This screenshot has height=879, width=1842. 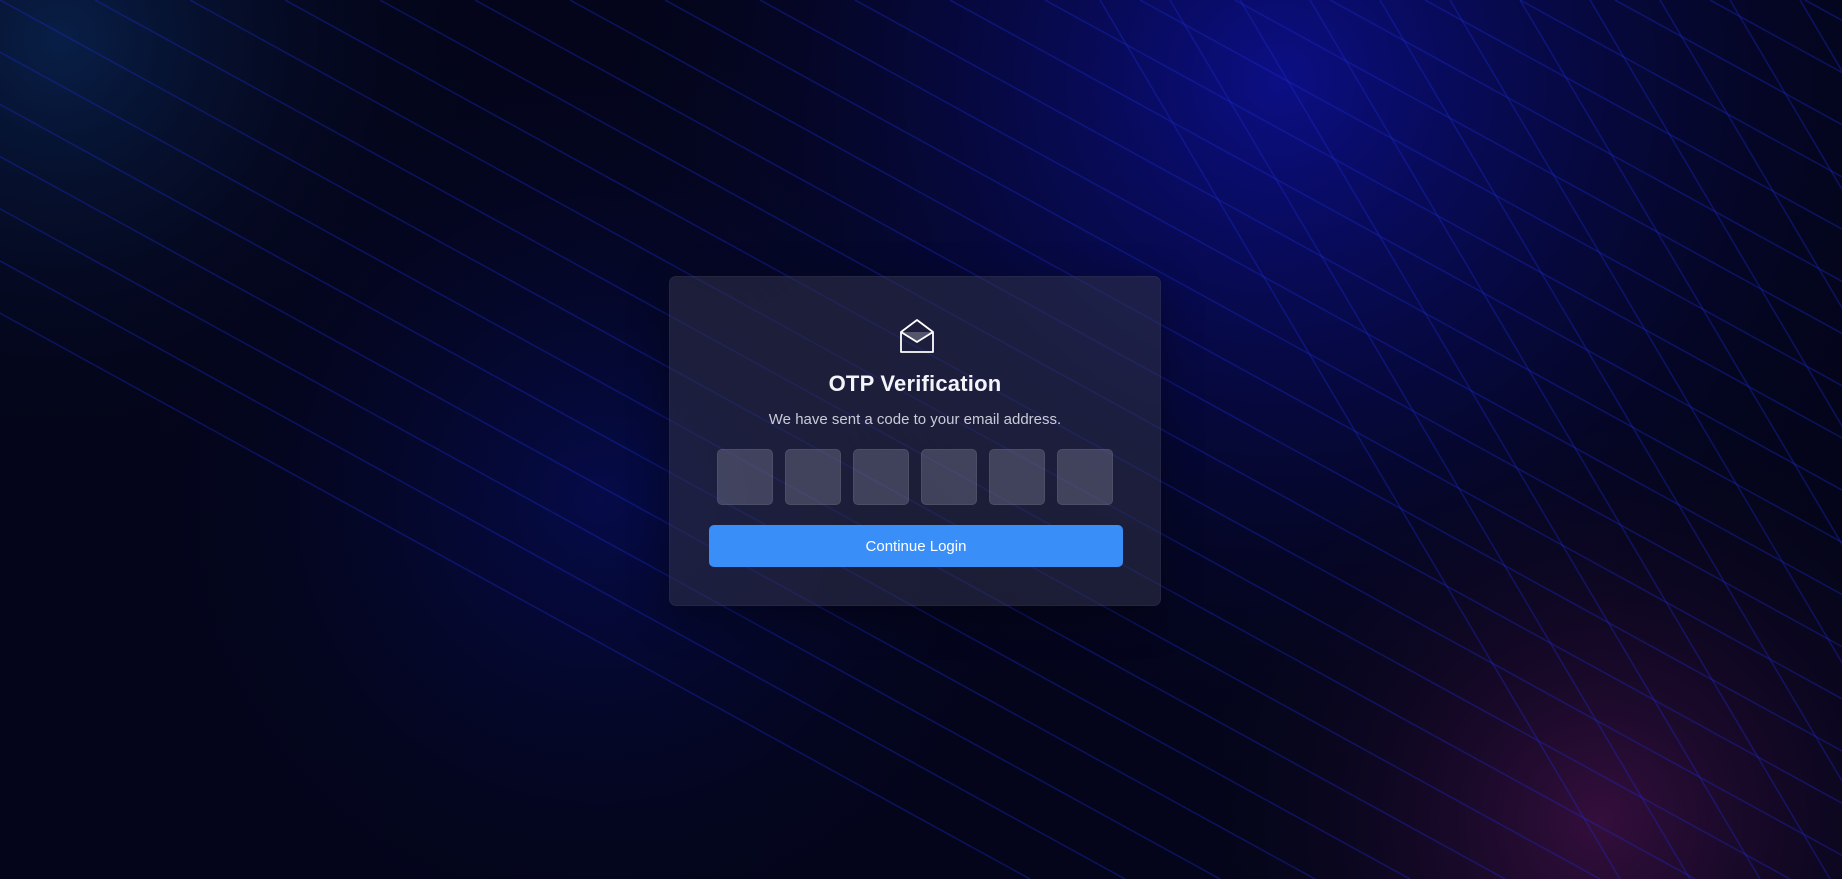 I want to click on otp-input-group, so click(x=915, y=477).